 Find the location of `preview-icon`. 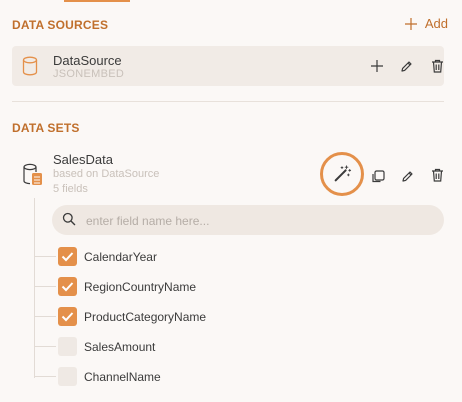

preview-icon is located at coordinates (378, 175).